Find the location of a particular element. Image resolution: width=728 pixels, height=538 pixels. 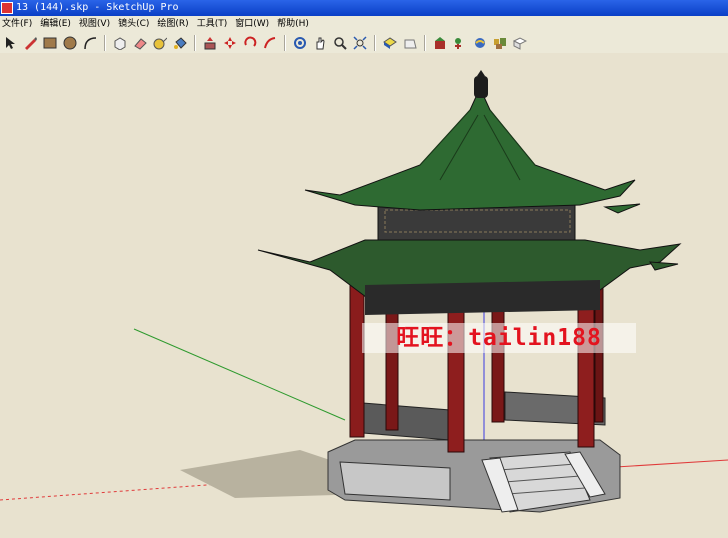

push-pull-icon is located at coordinates (210, 43).